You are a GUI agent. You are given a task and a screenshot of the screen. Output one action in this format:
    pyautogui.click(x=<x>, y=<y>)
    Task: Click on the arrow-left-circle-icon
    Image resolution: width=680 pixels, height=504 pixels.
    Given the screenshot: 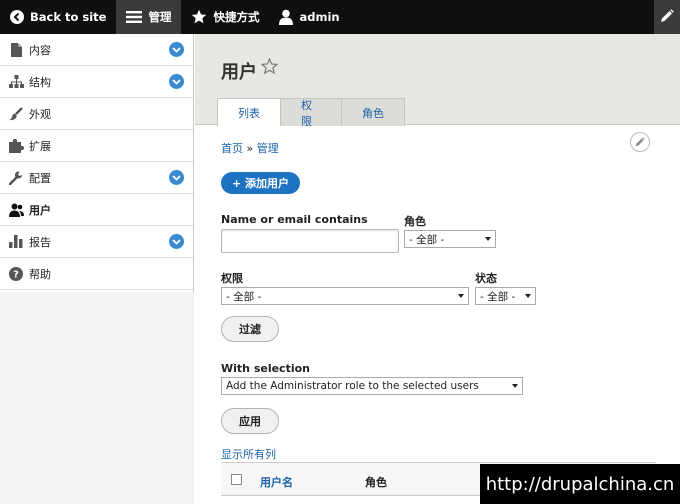 What is the action you would take?
    pyautogui.click(x=17, y=17)
    